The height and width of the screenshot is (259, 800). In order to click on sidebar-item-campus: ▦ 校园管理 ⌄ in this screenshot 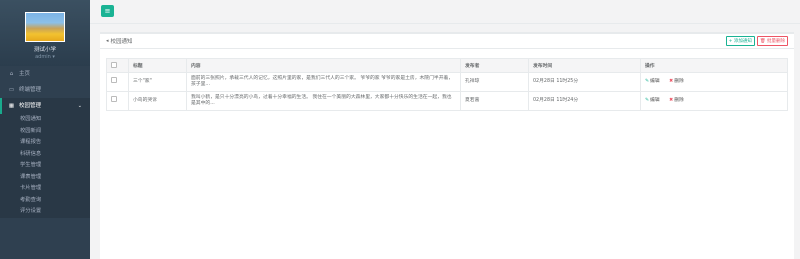, I will do `click(45, 106)`.